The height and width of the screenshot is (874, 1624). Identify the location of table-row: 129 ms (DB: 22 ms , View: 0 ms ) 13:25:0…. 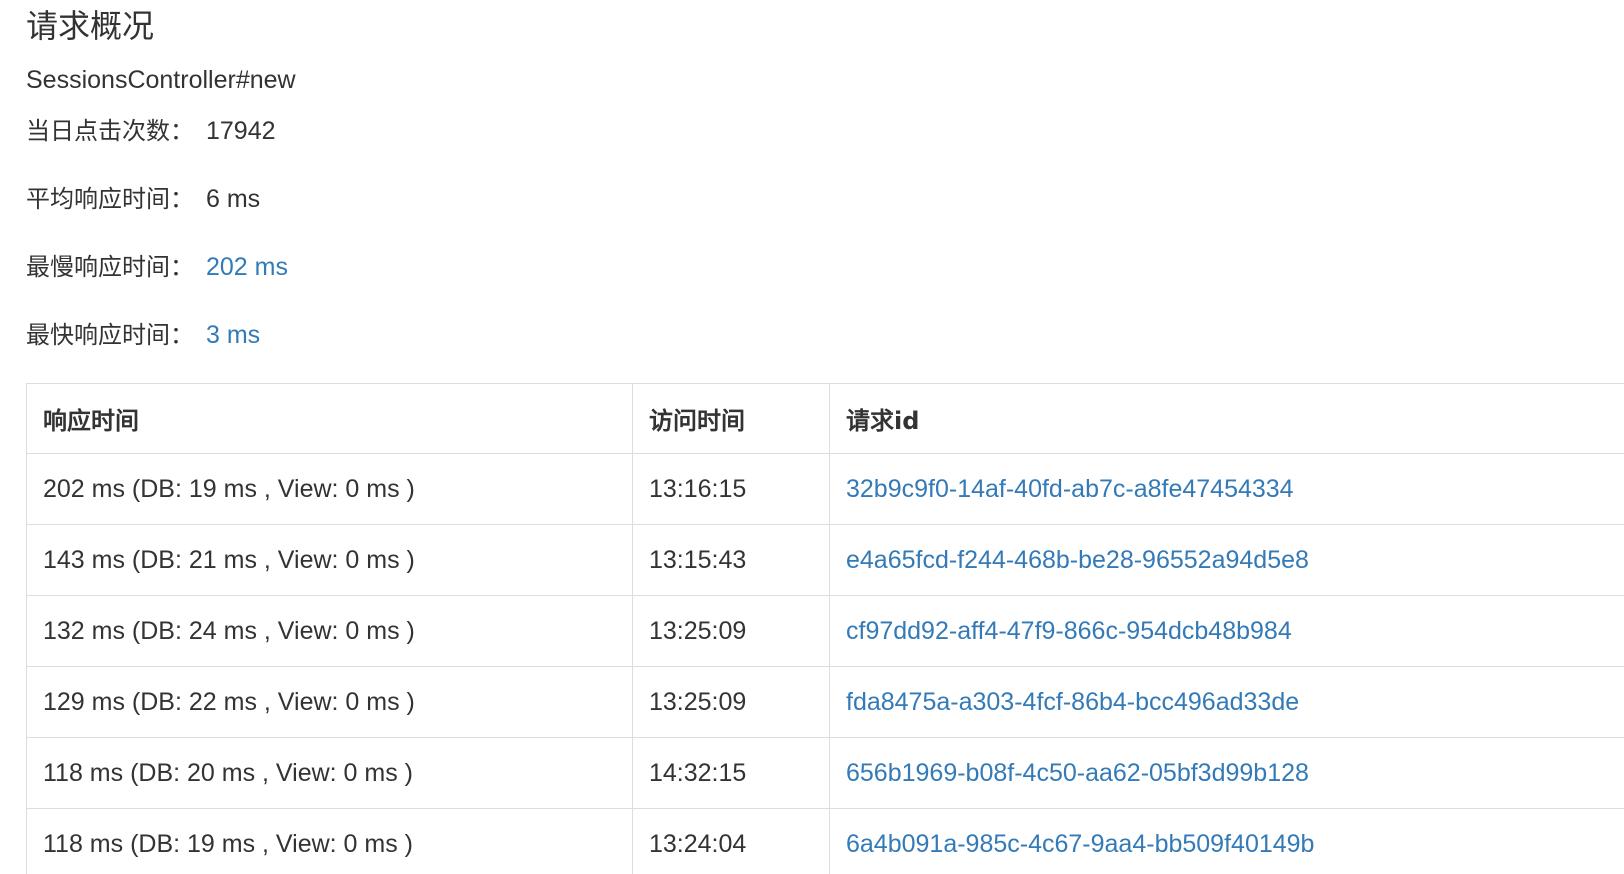
(825, 702).